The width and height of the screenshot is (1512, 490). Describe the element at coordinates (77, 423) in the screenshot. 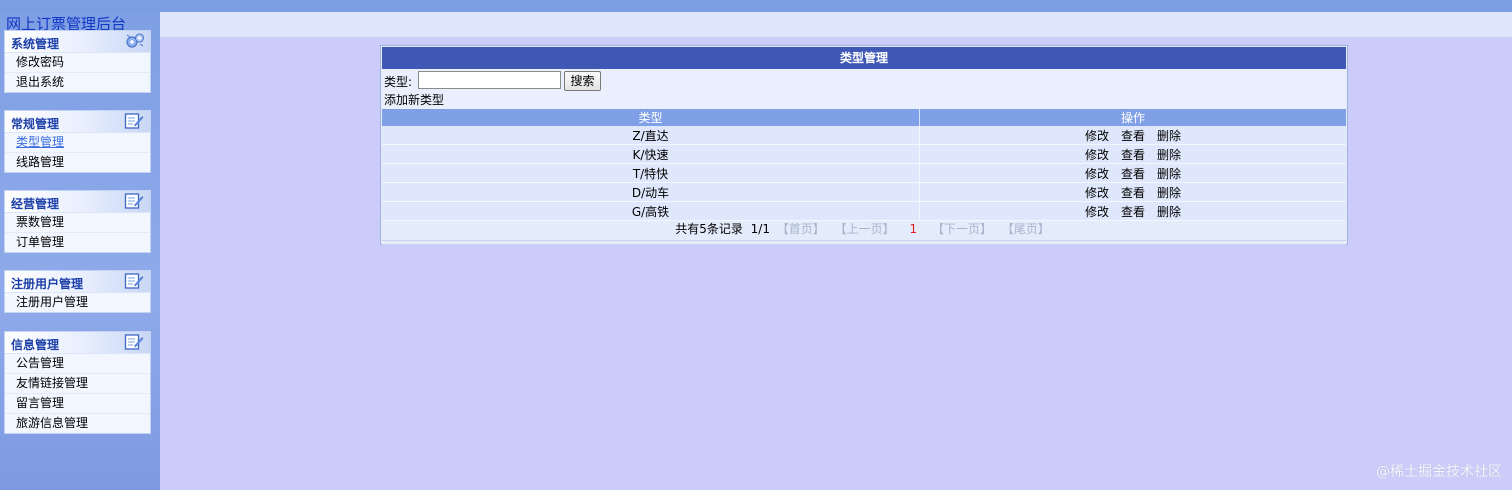

I see `sidebar-item-travel-info-management: 旅游信息管理` at that location.